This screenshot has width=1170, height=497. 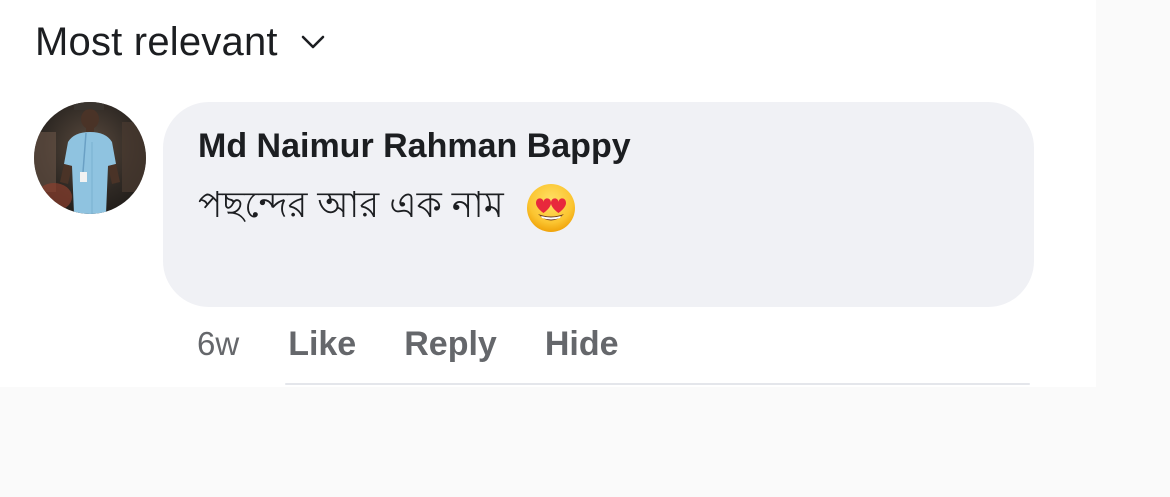 I want to click on comment-text: পছন্দের আর এক নাম, so click(x=351, y=204).